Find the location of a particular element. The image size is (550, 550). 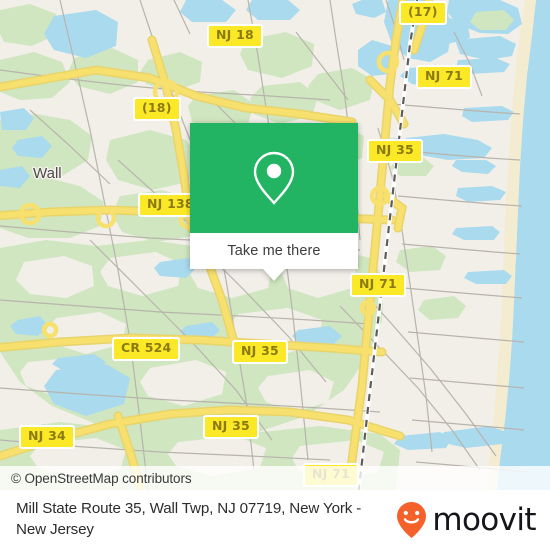

take-me-there-label: Take me there is located at coordinates (274, 251).